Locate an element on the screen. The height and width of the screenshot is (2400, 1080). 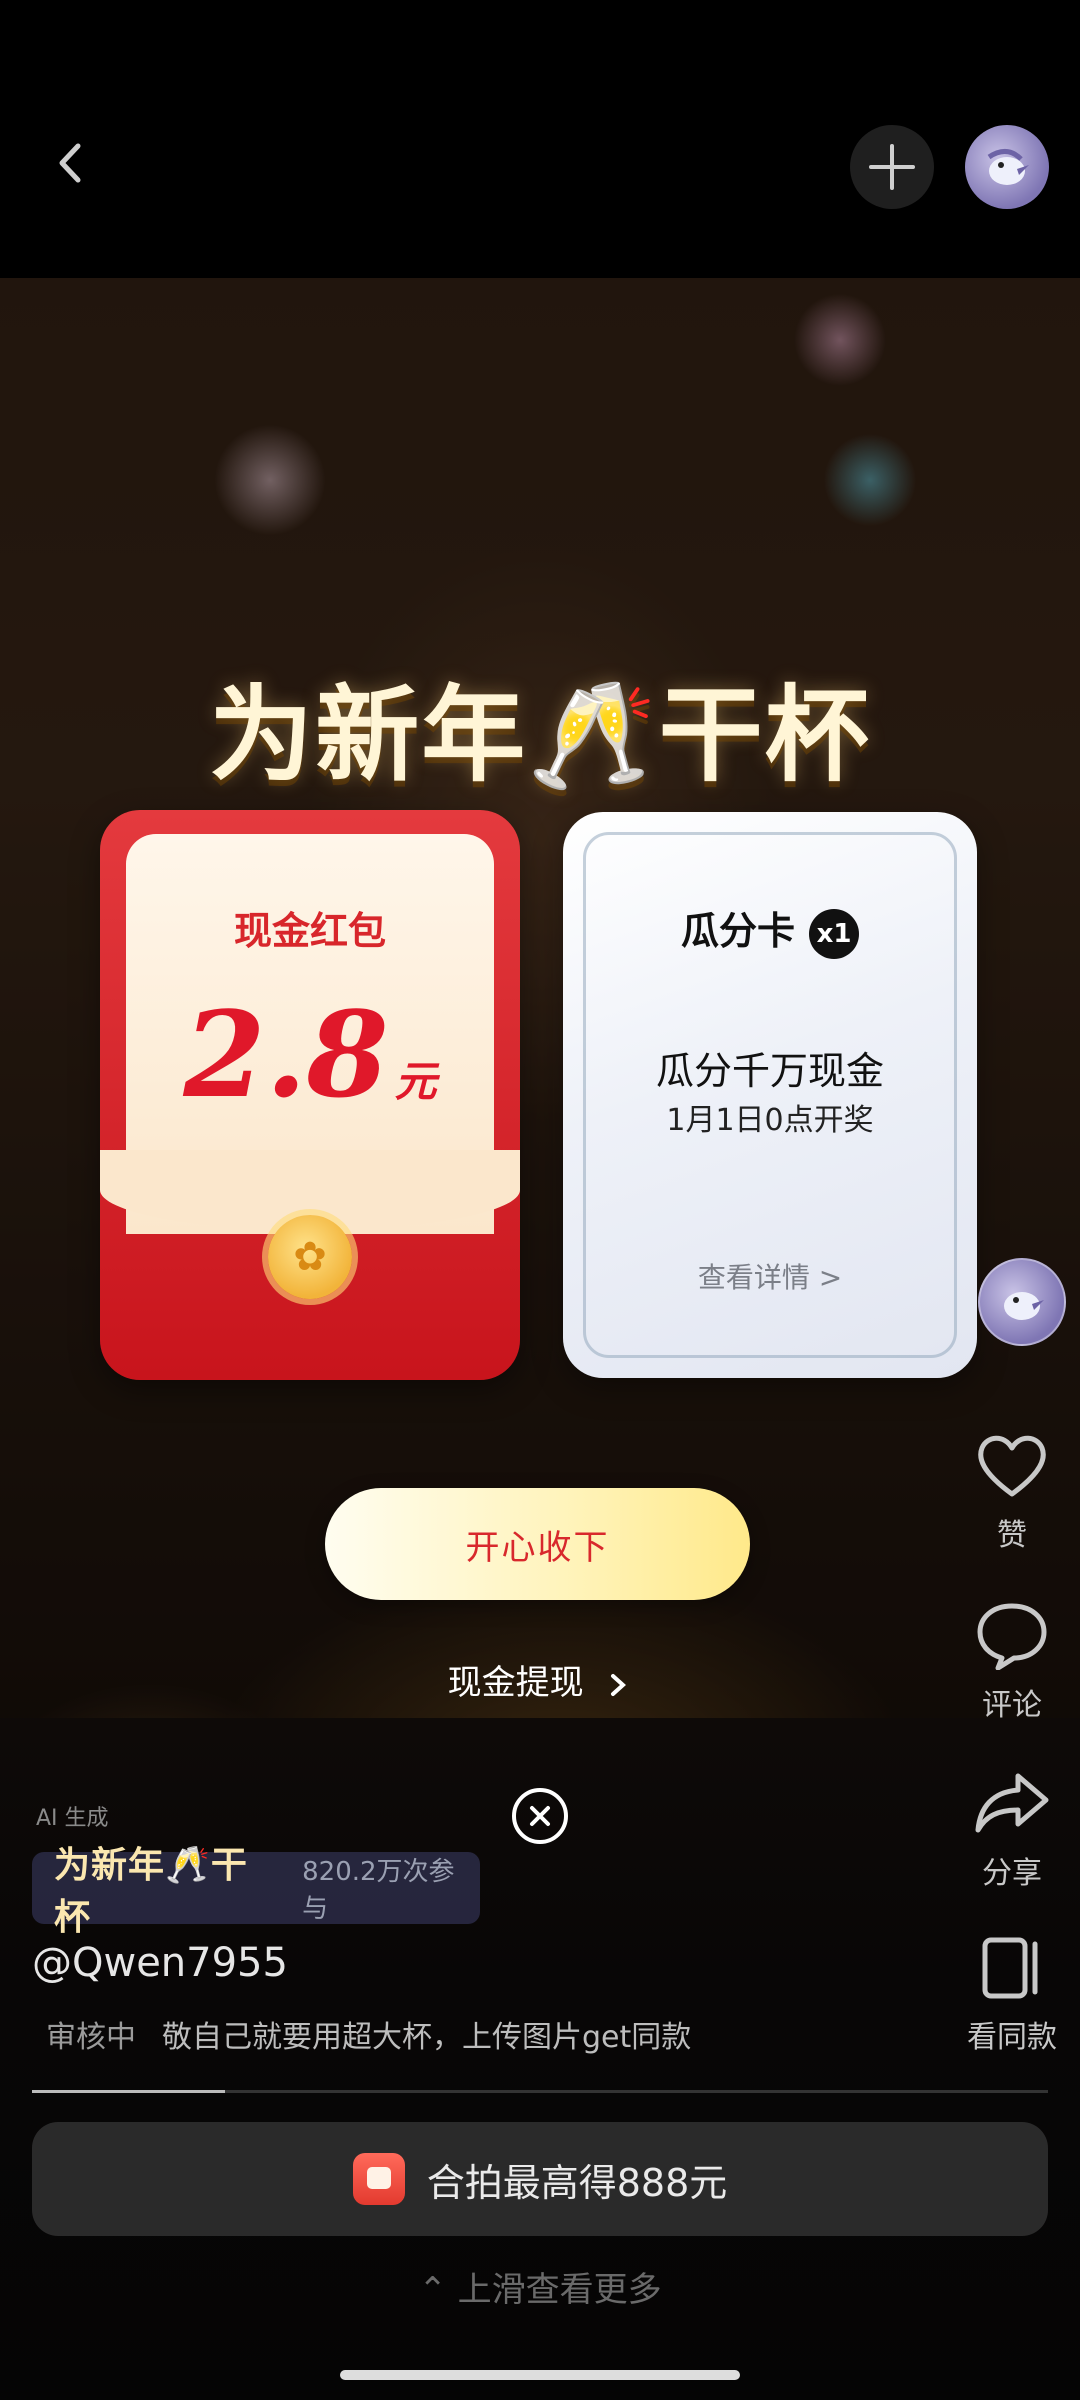
swipe-up-hint: ⌃ 上滑查看更多 is located at coordinates (540, 2290).